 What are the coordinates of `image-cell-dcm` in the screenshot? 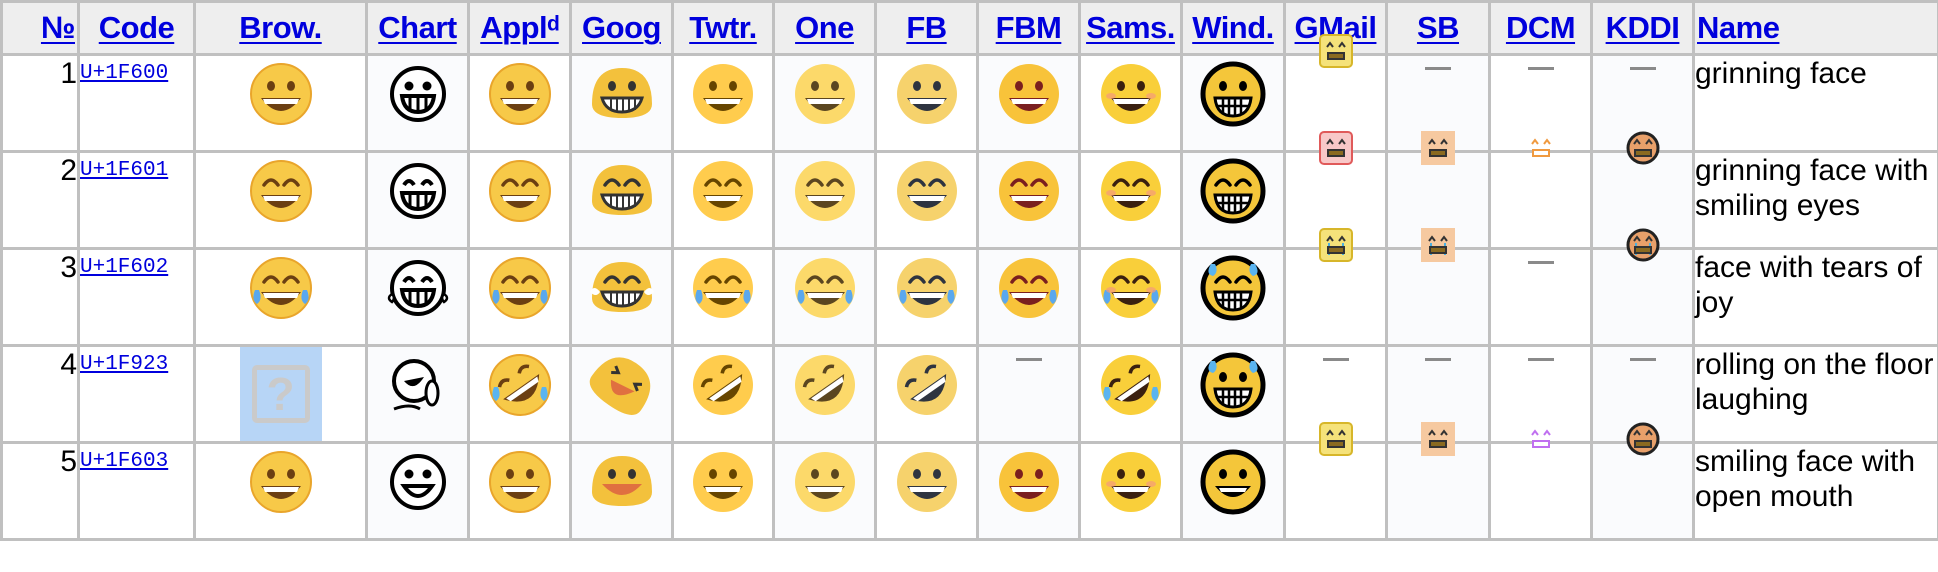 It's located at (1540, 297).